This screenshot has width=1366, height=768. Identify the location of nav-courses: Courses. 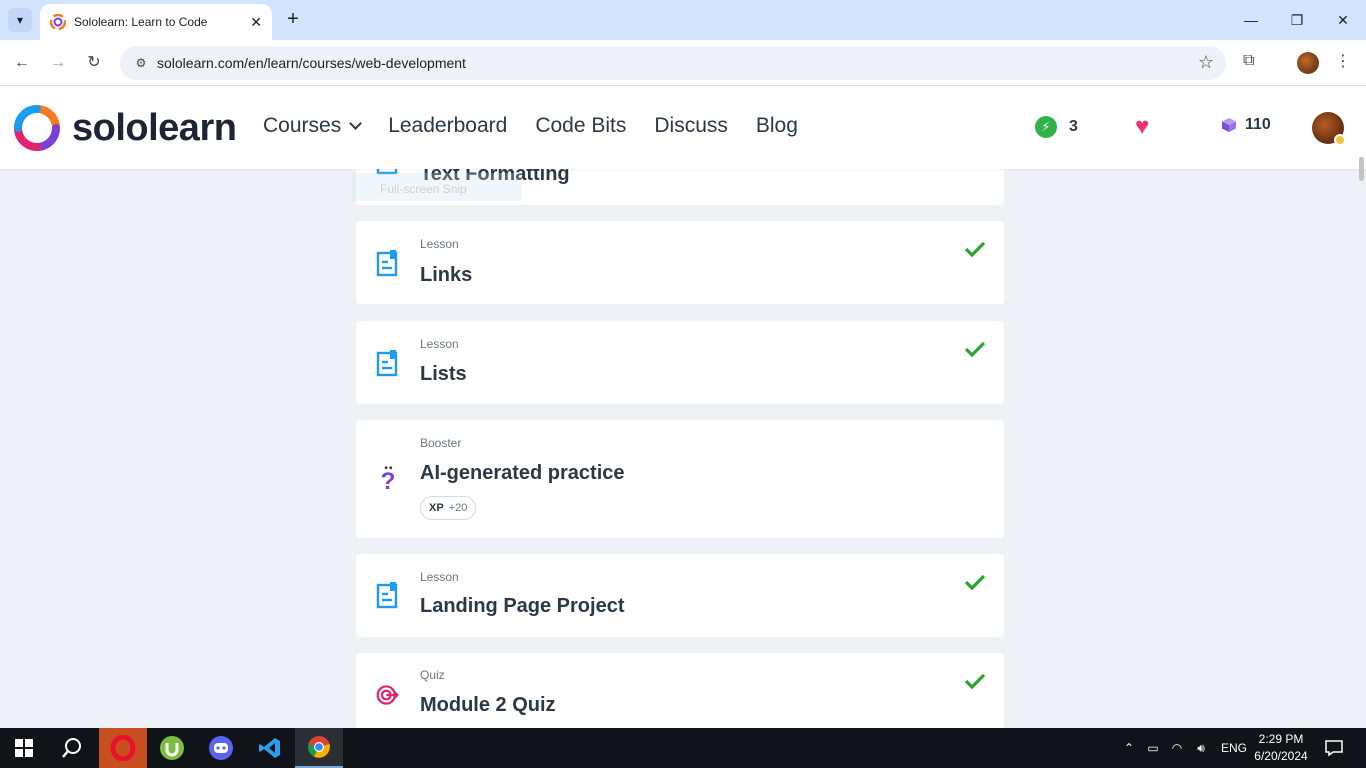
(313, 126).